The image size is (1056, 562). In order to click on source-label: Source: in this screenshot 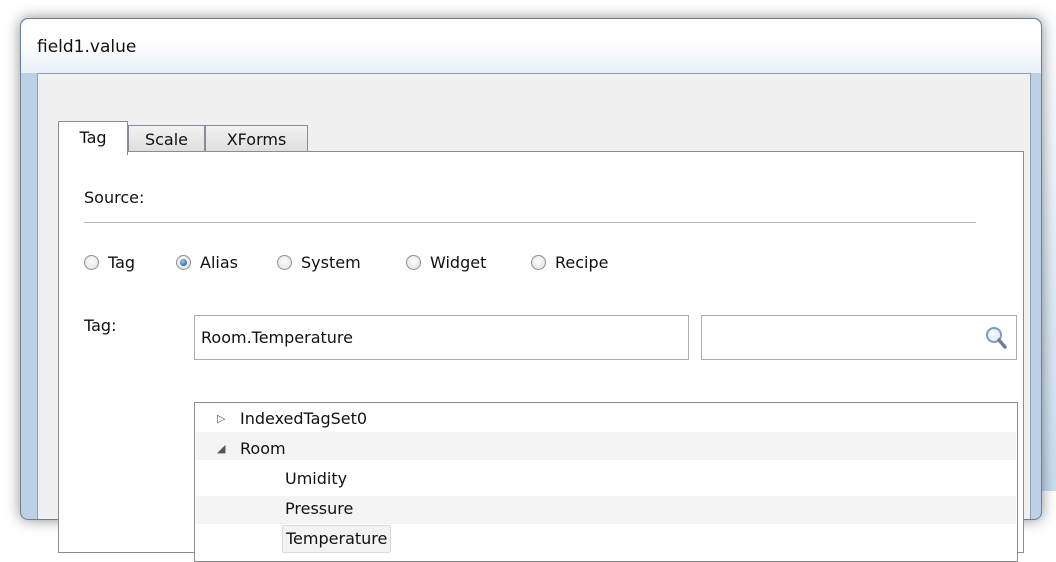, I will do `click(114, 197)`.